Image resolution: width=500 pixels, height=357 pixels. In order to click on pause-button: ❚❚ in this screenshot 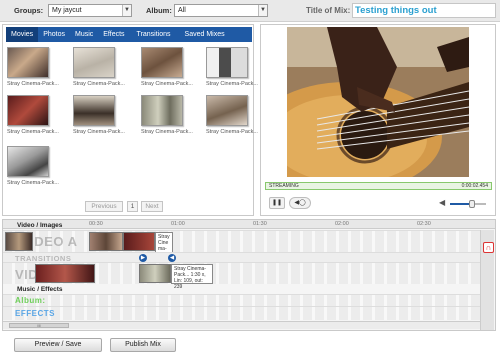, I will do `click(277, 203)`.